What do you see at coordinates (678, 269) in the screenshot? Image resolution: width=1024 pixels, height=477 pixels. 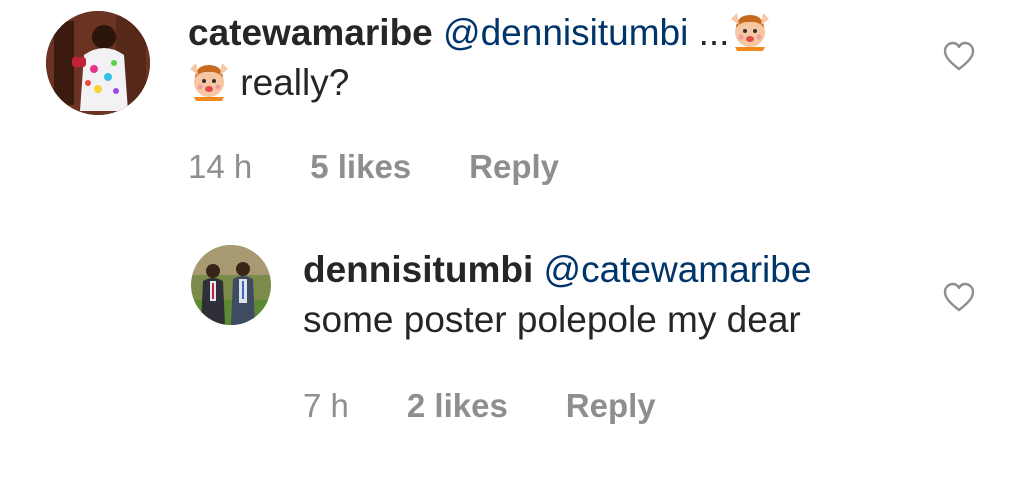 I see `comment-mention: @catewamaribe` at bounding box center [678, 269].